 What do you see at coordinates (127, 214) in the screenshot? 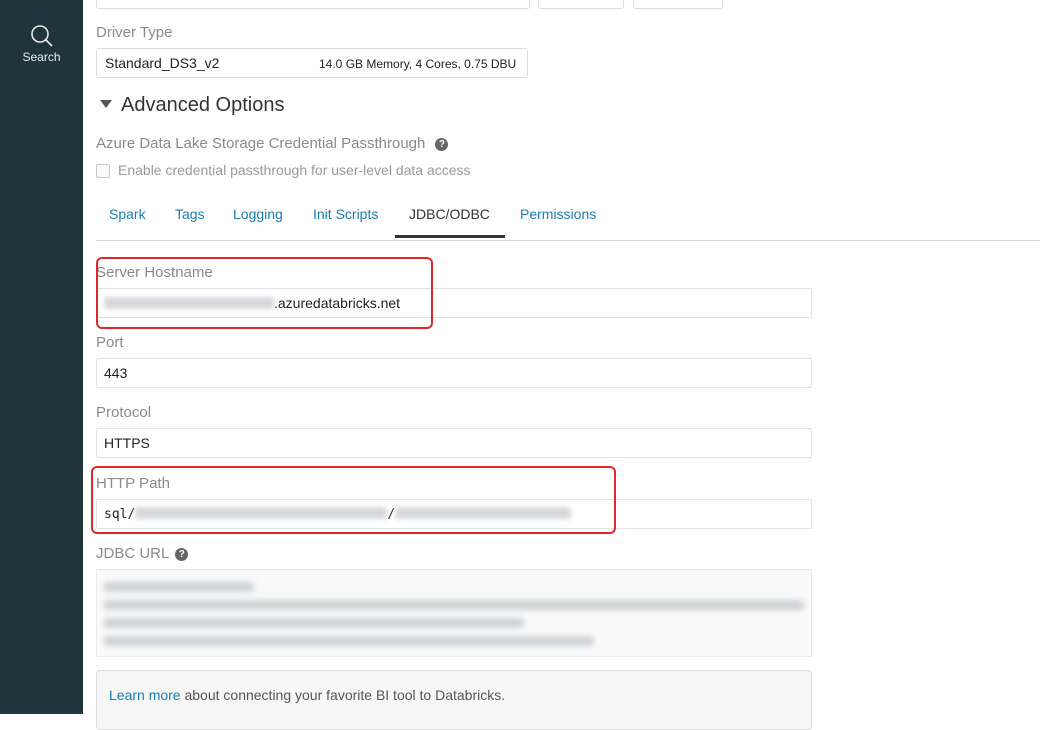
I see `tab-spark: Spark` at bounding box center [127, 214].